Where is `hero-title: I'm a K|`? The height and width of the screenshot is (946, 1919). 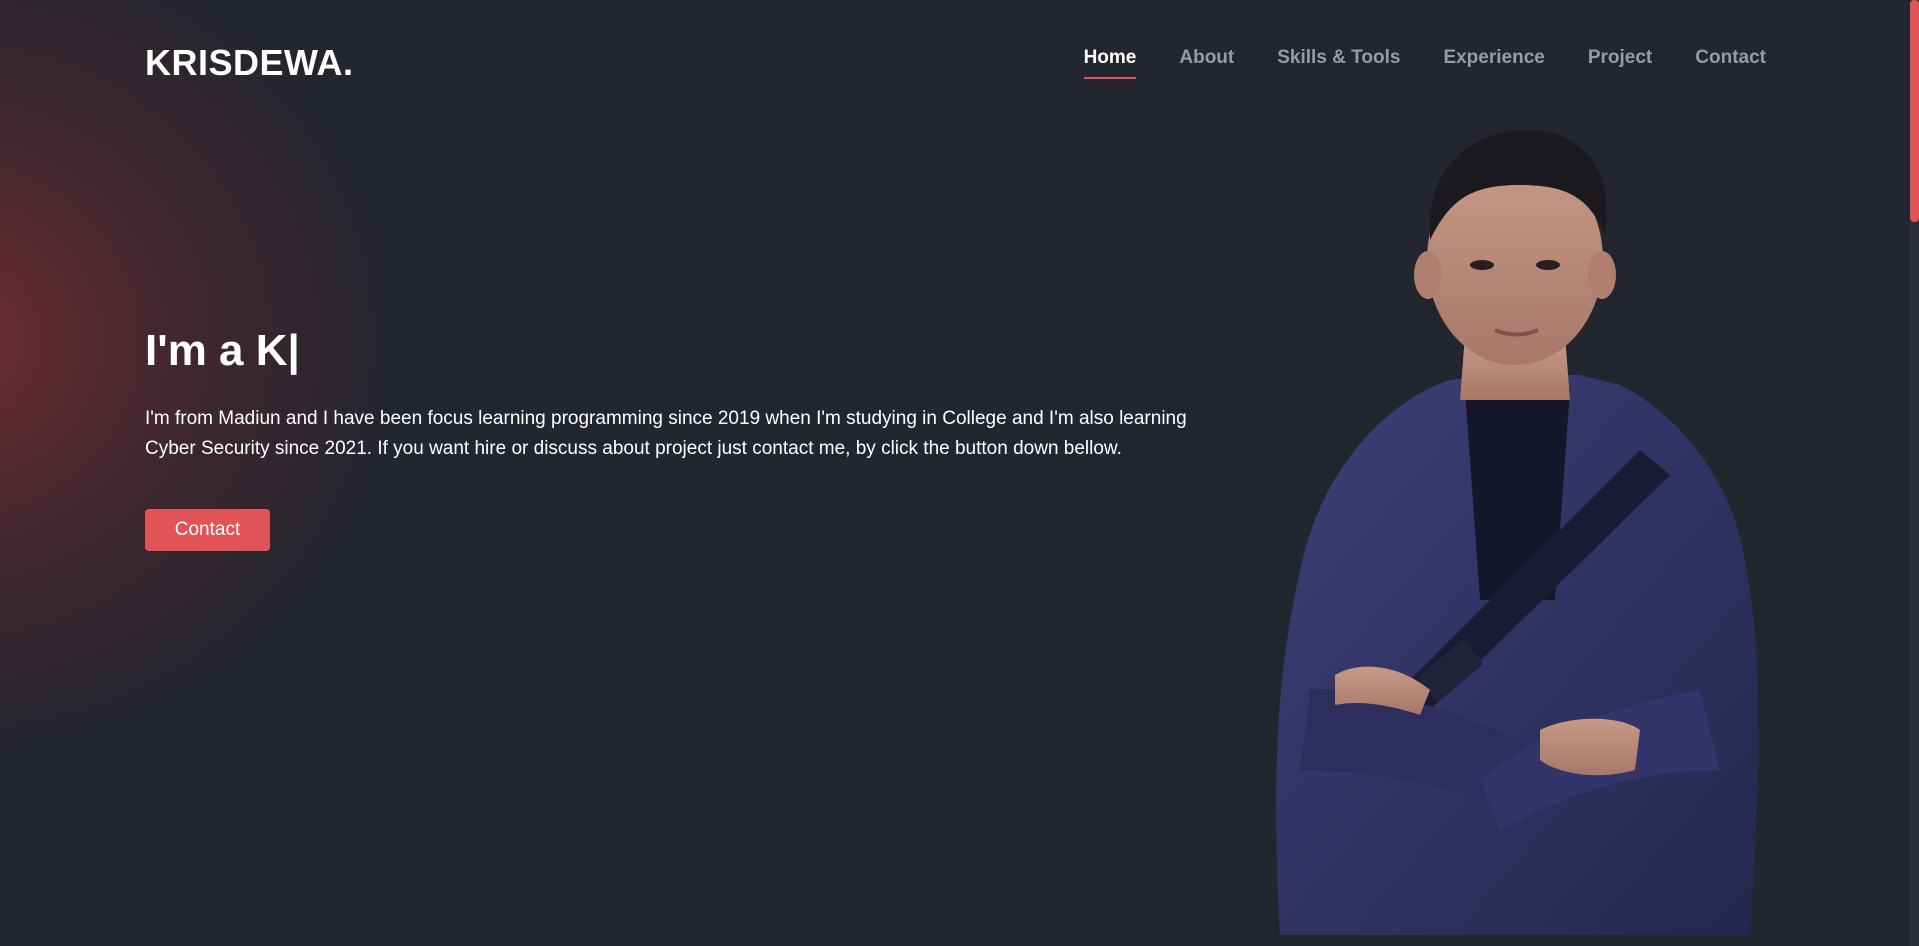
hero-title: I'm a K| is located at coordinates (222, 350).